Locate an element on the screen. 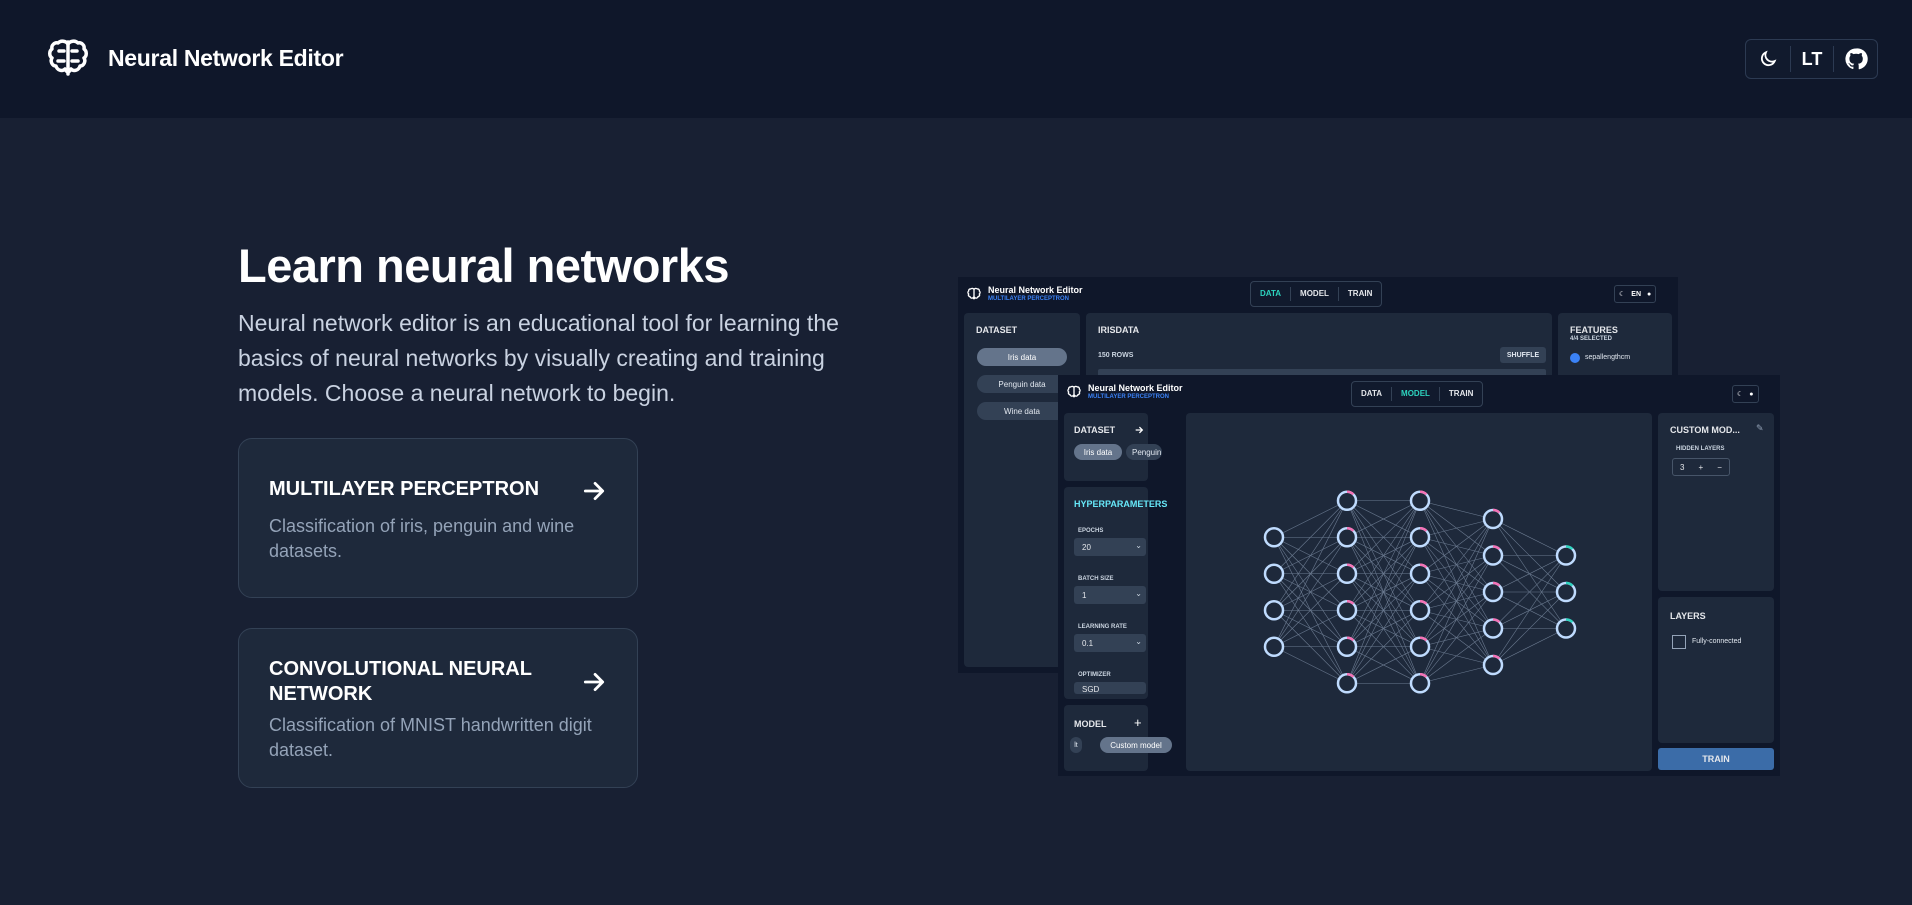  dataset-option: Penguin data is located at coordinates (1022, 384).